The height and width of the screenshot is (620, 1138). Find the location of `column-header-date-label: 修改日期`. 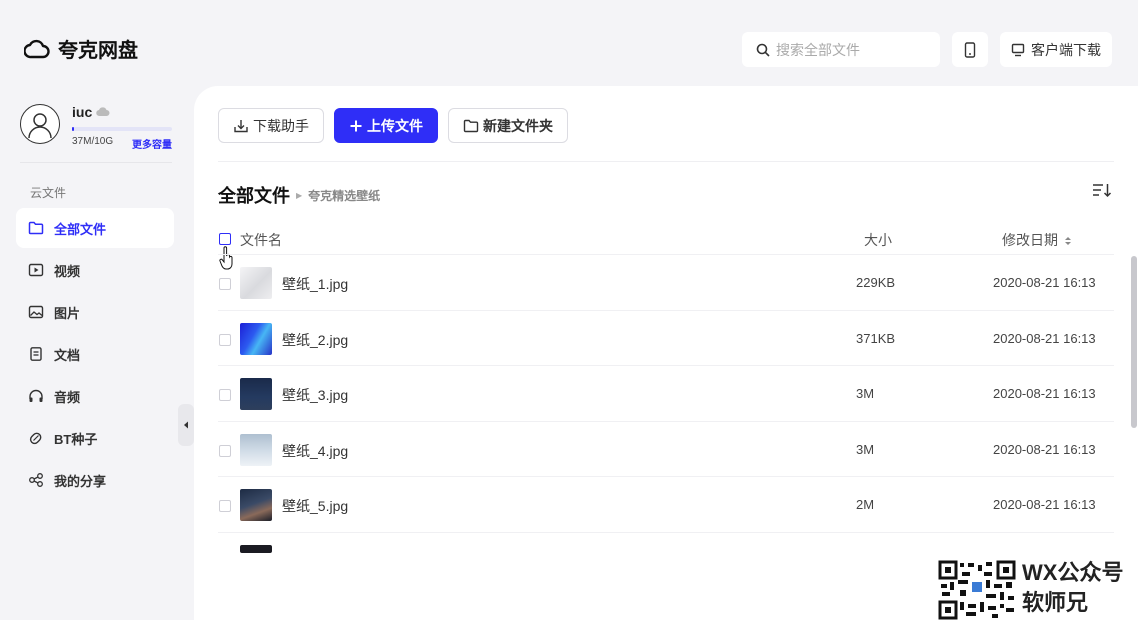

column-header-date-label: 修改日期 is located at coordinates (1030, 240).